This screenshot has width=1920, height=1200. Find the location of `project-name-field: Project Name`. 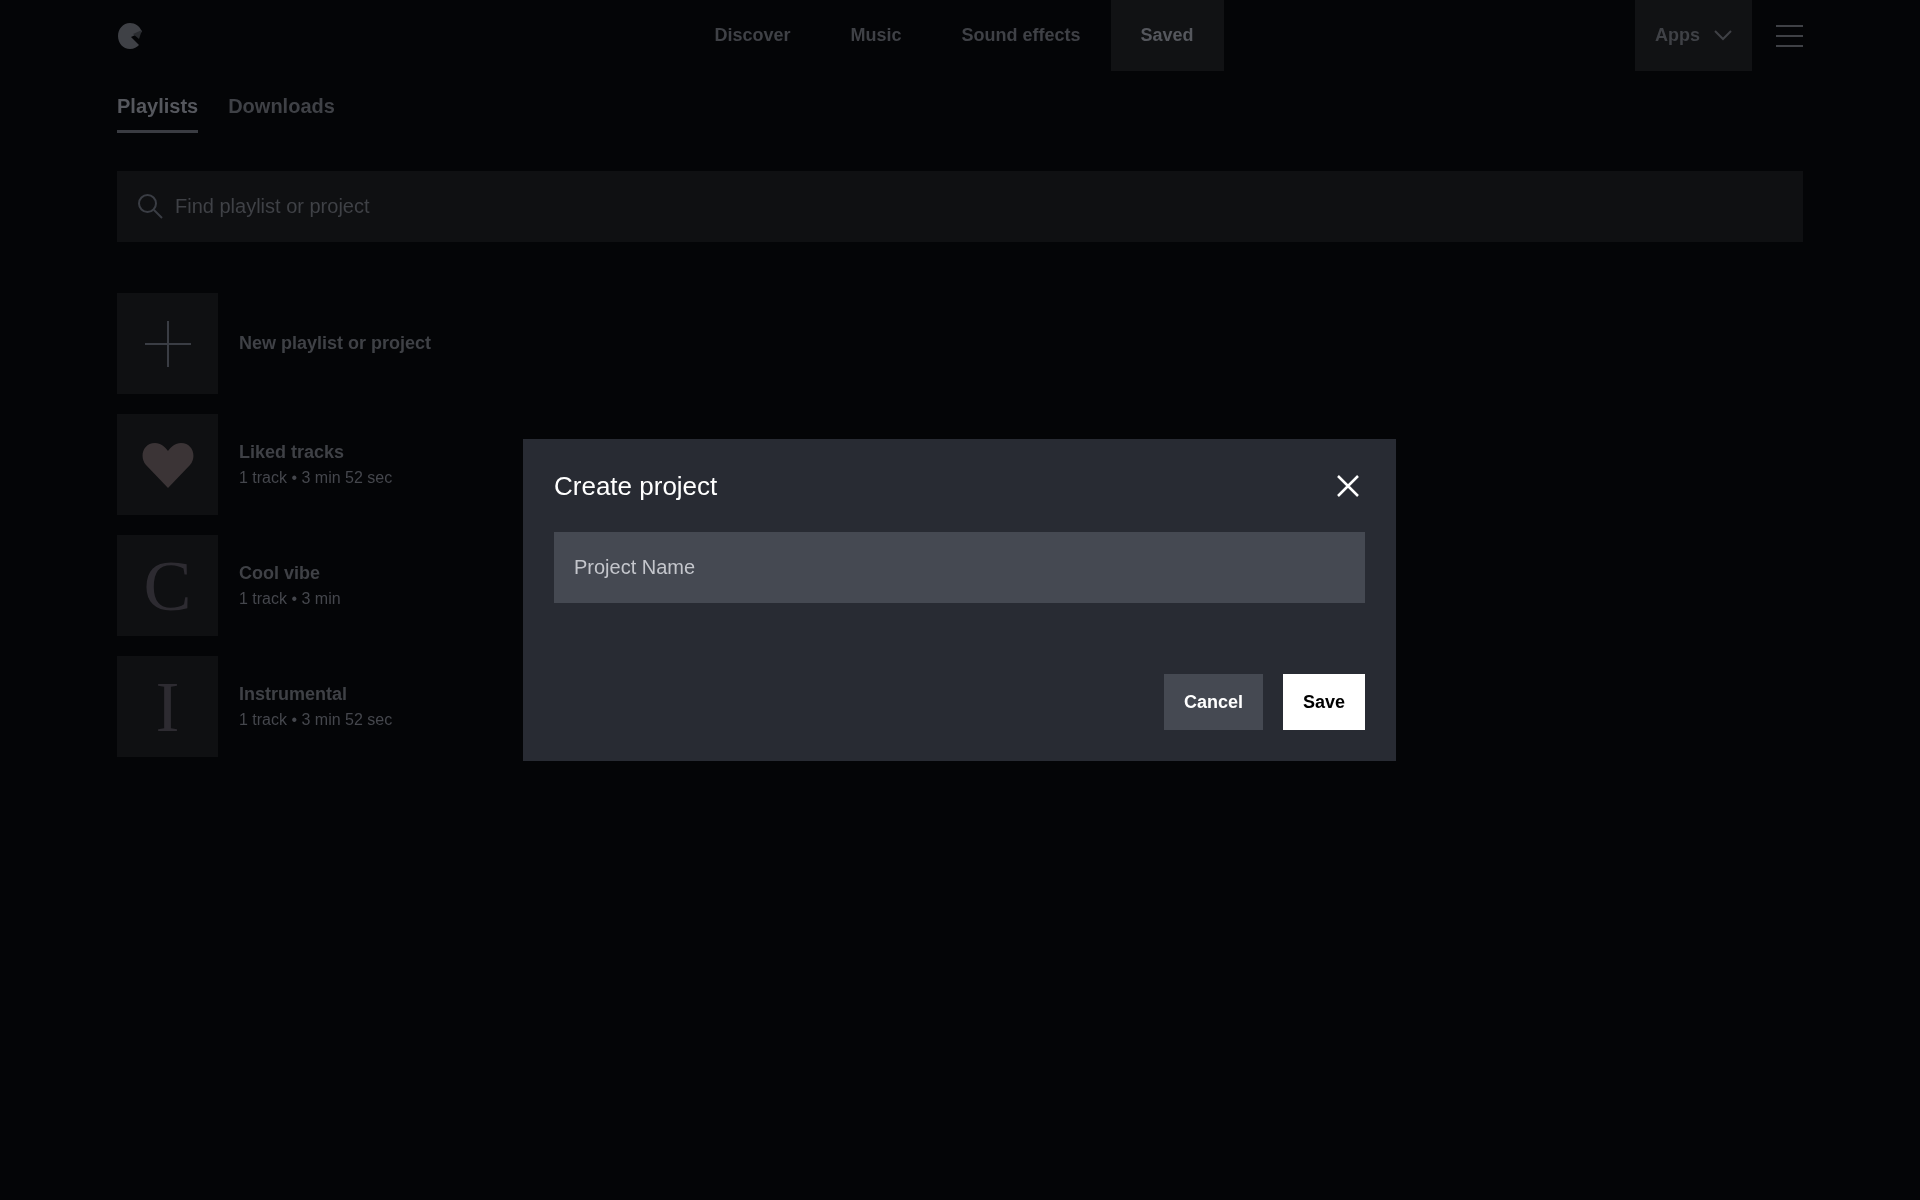

project-name-field: Project Name is located at coordinates (959, 567).